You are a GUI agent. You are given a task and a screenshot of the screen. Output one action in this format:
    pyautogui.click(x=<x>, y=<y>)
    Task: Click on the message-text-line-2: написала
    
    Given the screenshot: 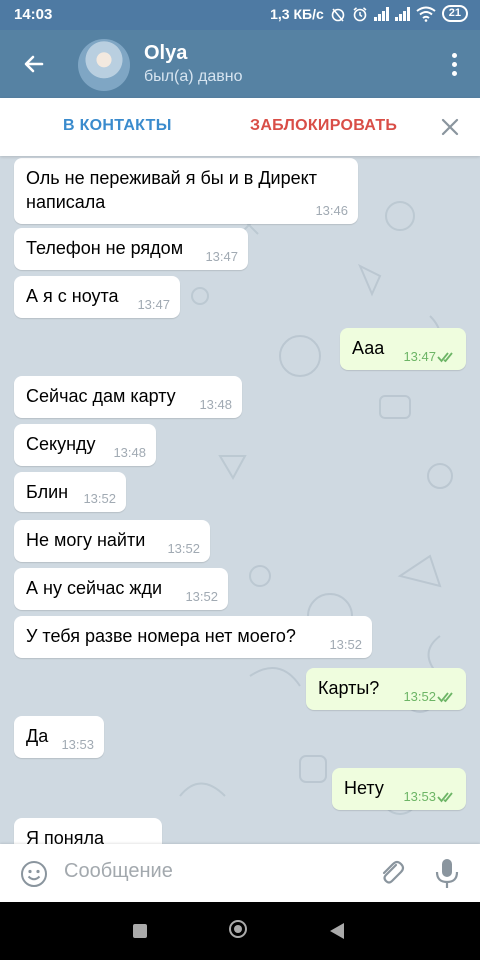 What is the action you would take?
    pyautogui.click(x=66, y=202)
    